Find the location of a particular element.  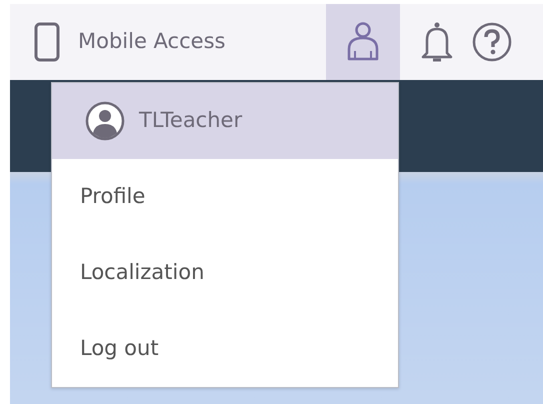

user-menu-button is located at coordinates (363, 42).